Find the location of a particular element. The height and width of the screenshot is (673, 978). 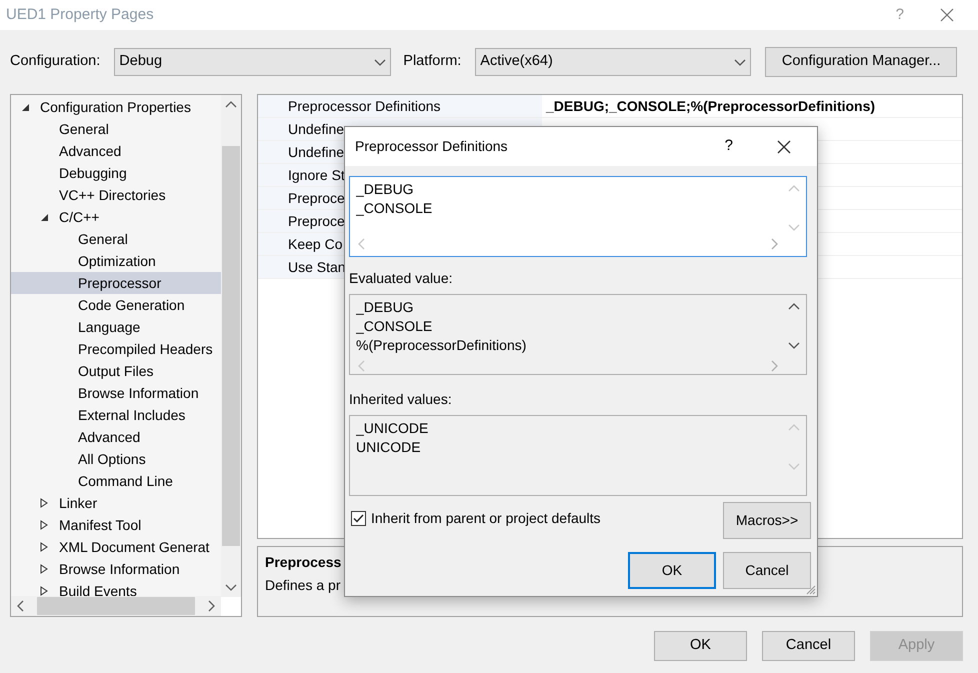

tree-item: XML Document Generat is located at coordinates (116, 547).